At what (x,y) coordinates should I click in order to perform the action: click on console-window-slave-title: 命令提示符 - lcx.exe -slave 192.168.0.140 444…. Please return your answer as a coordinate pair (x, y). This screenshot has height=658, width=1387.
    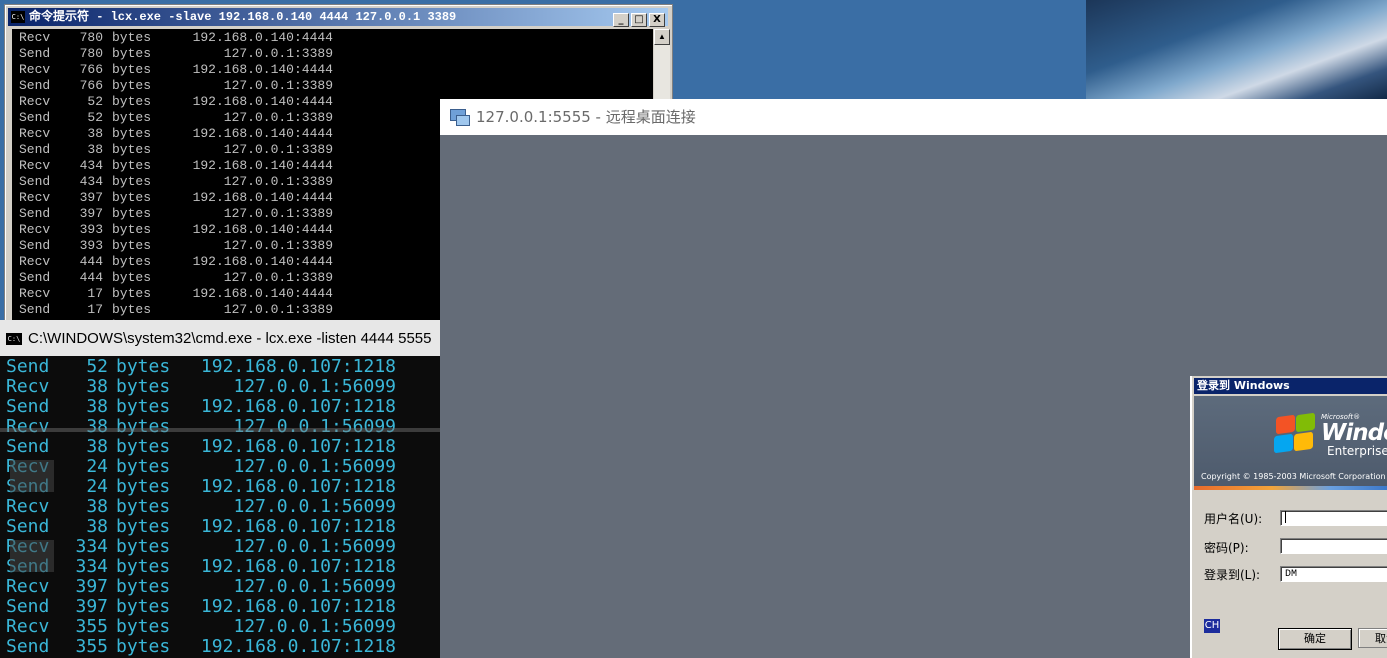
    Looking at the image, I should click on (243, 17).